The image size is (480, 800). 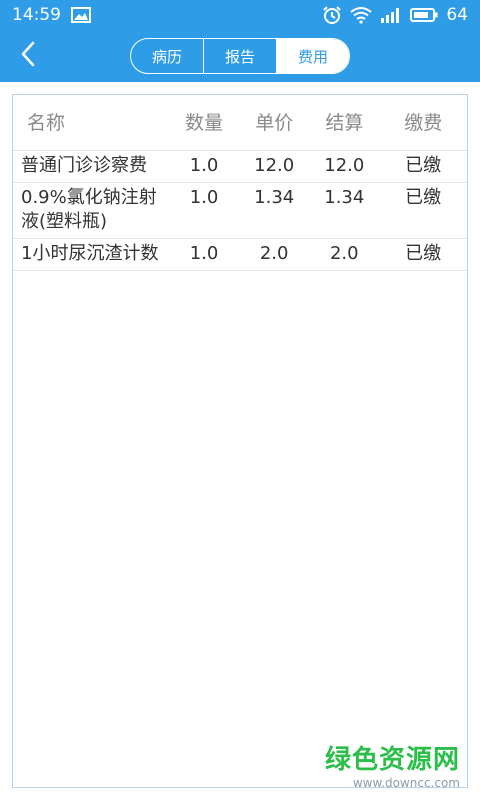 I want to click on watermark-main: 绿色资源网, so click(x=392, y=760).